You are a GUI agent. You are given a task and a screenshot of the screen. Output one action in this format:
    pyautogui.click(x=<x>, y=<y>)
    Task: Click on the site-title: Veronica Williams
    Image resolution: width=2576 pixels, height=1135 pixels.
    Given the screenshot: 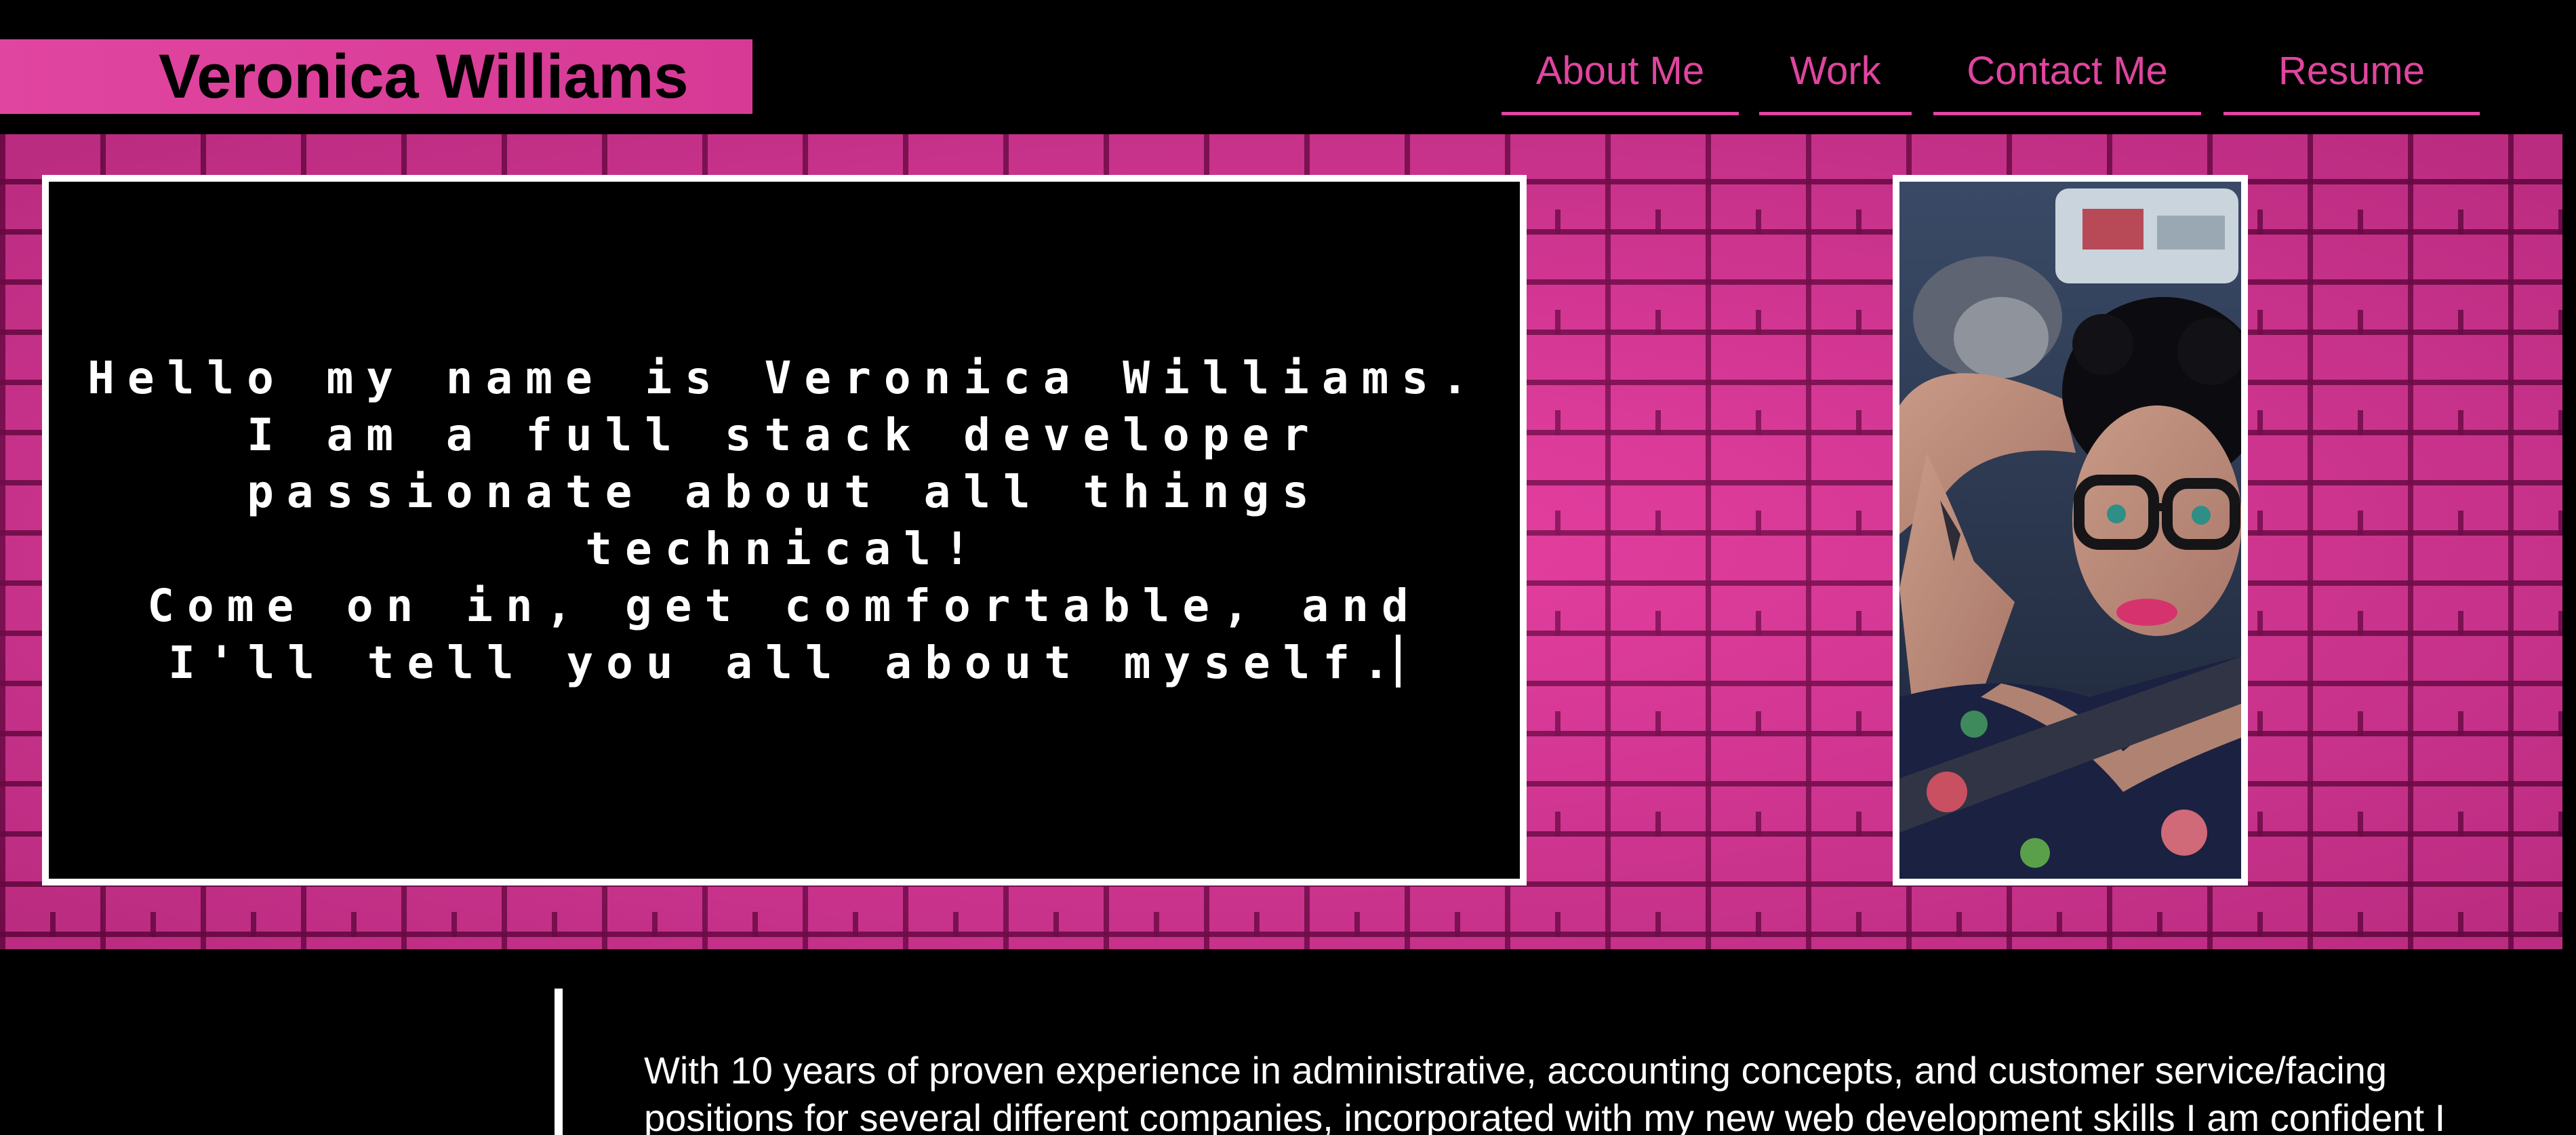 What is the action you would take?
    pyautogui.click(x=424, y=76)
    